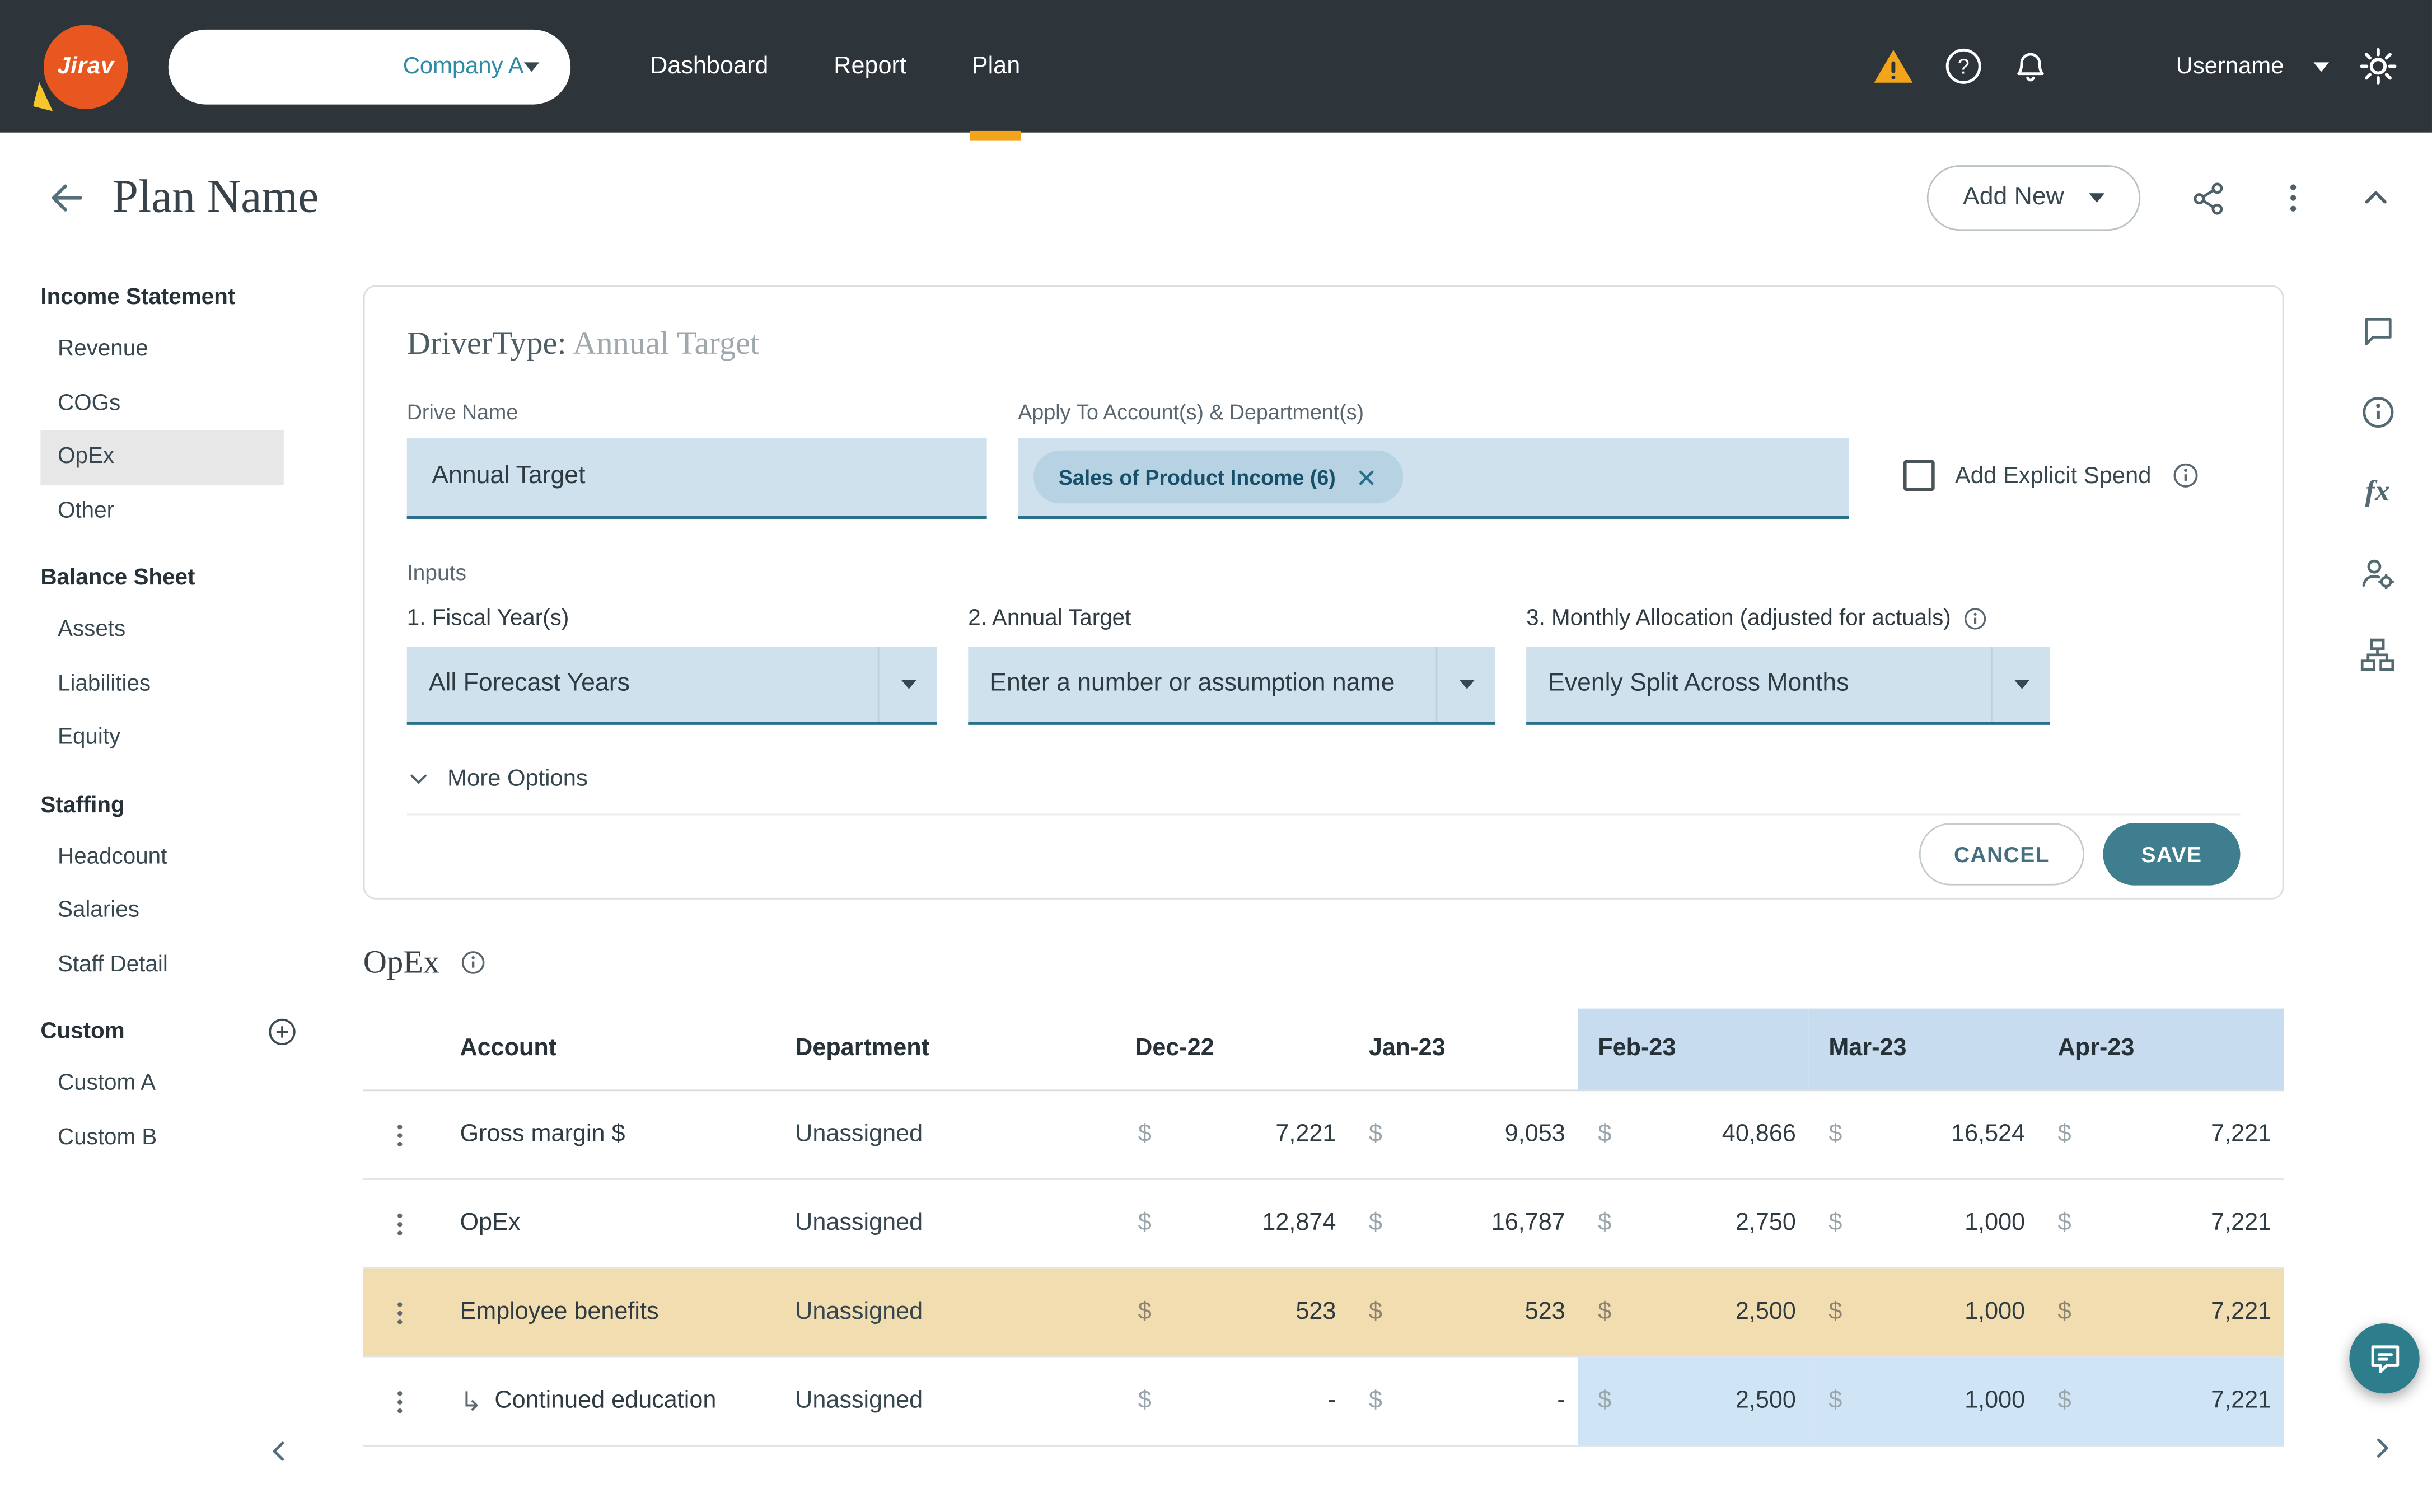 This screenshot has height=1512, width=2432. I want to click on sidebar-item-liabilities: Liabilities, so click(161, 684).